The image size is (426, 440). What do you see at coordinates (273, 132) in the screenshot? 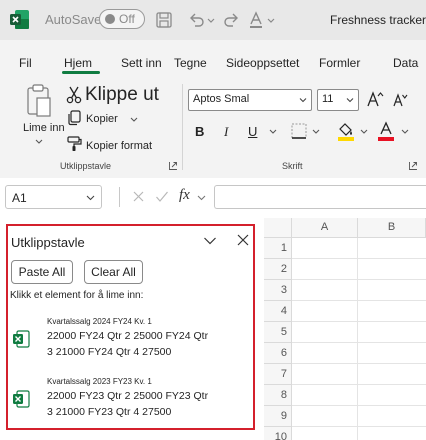
I see `underline-dropdown-icon` at bounding box center [273, 132].